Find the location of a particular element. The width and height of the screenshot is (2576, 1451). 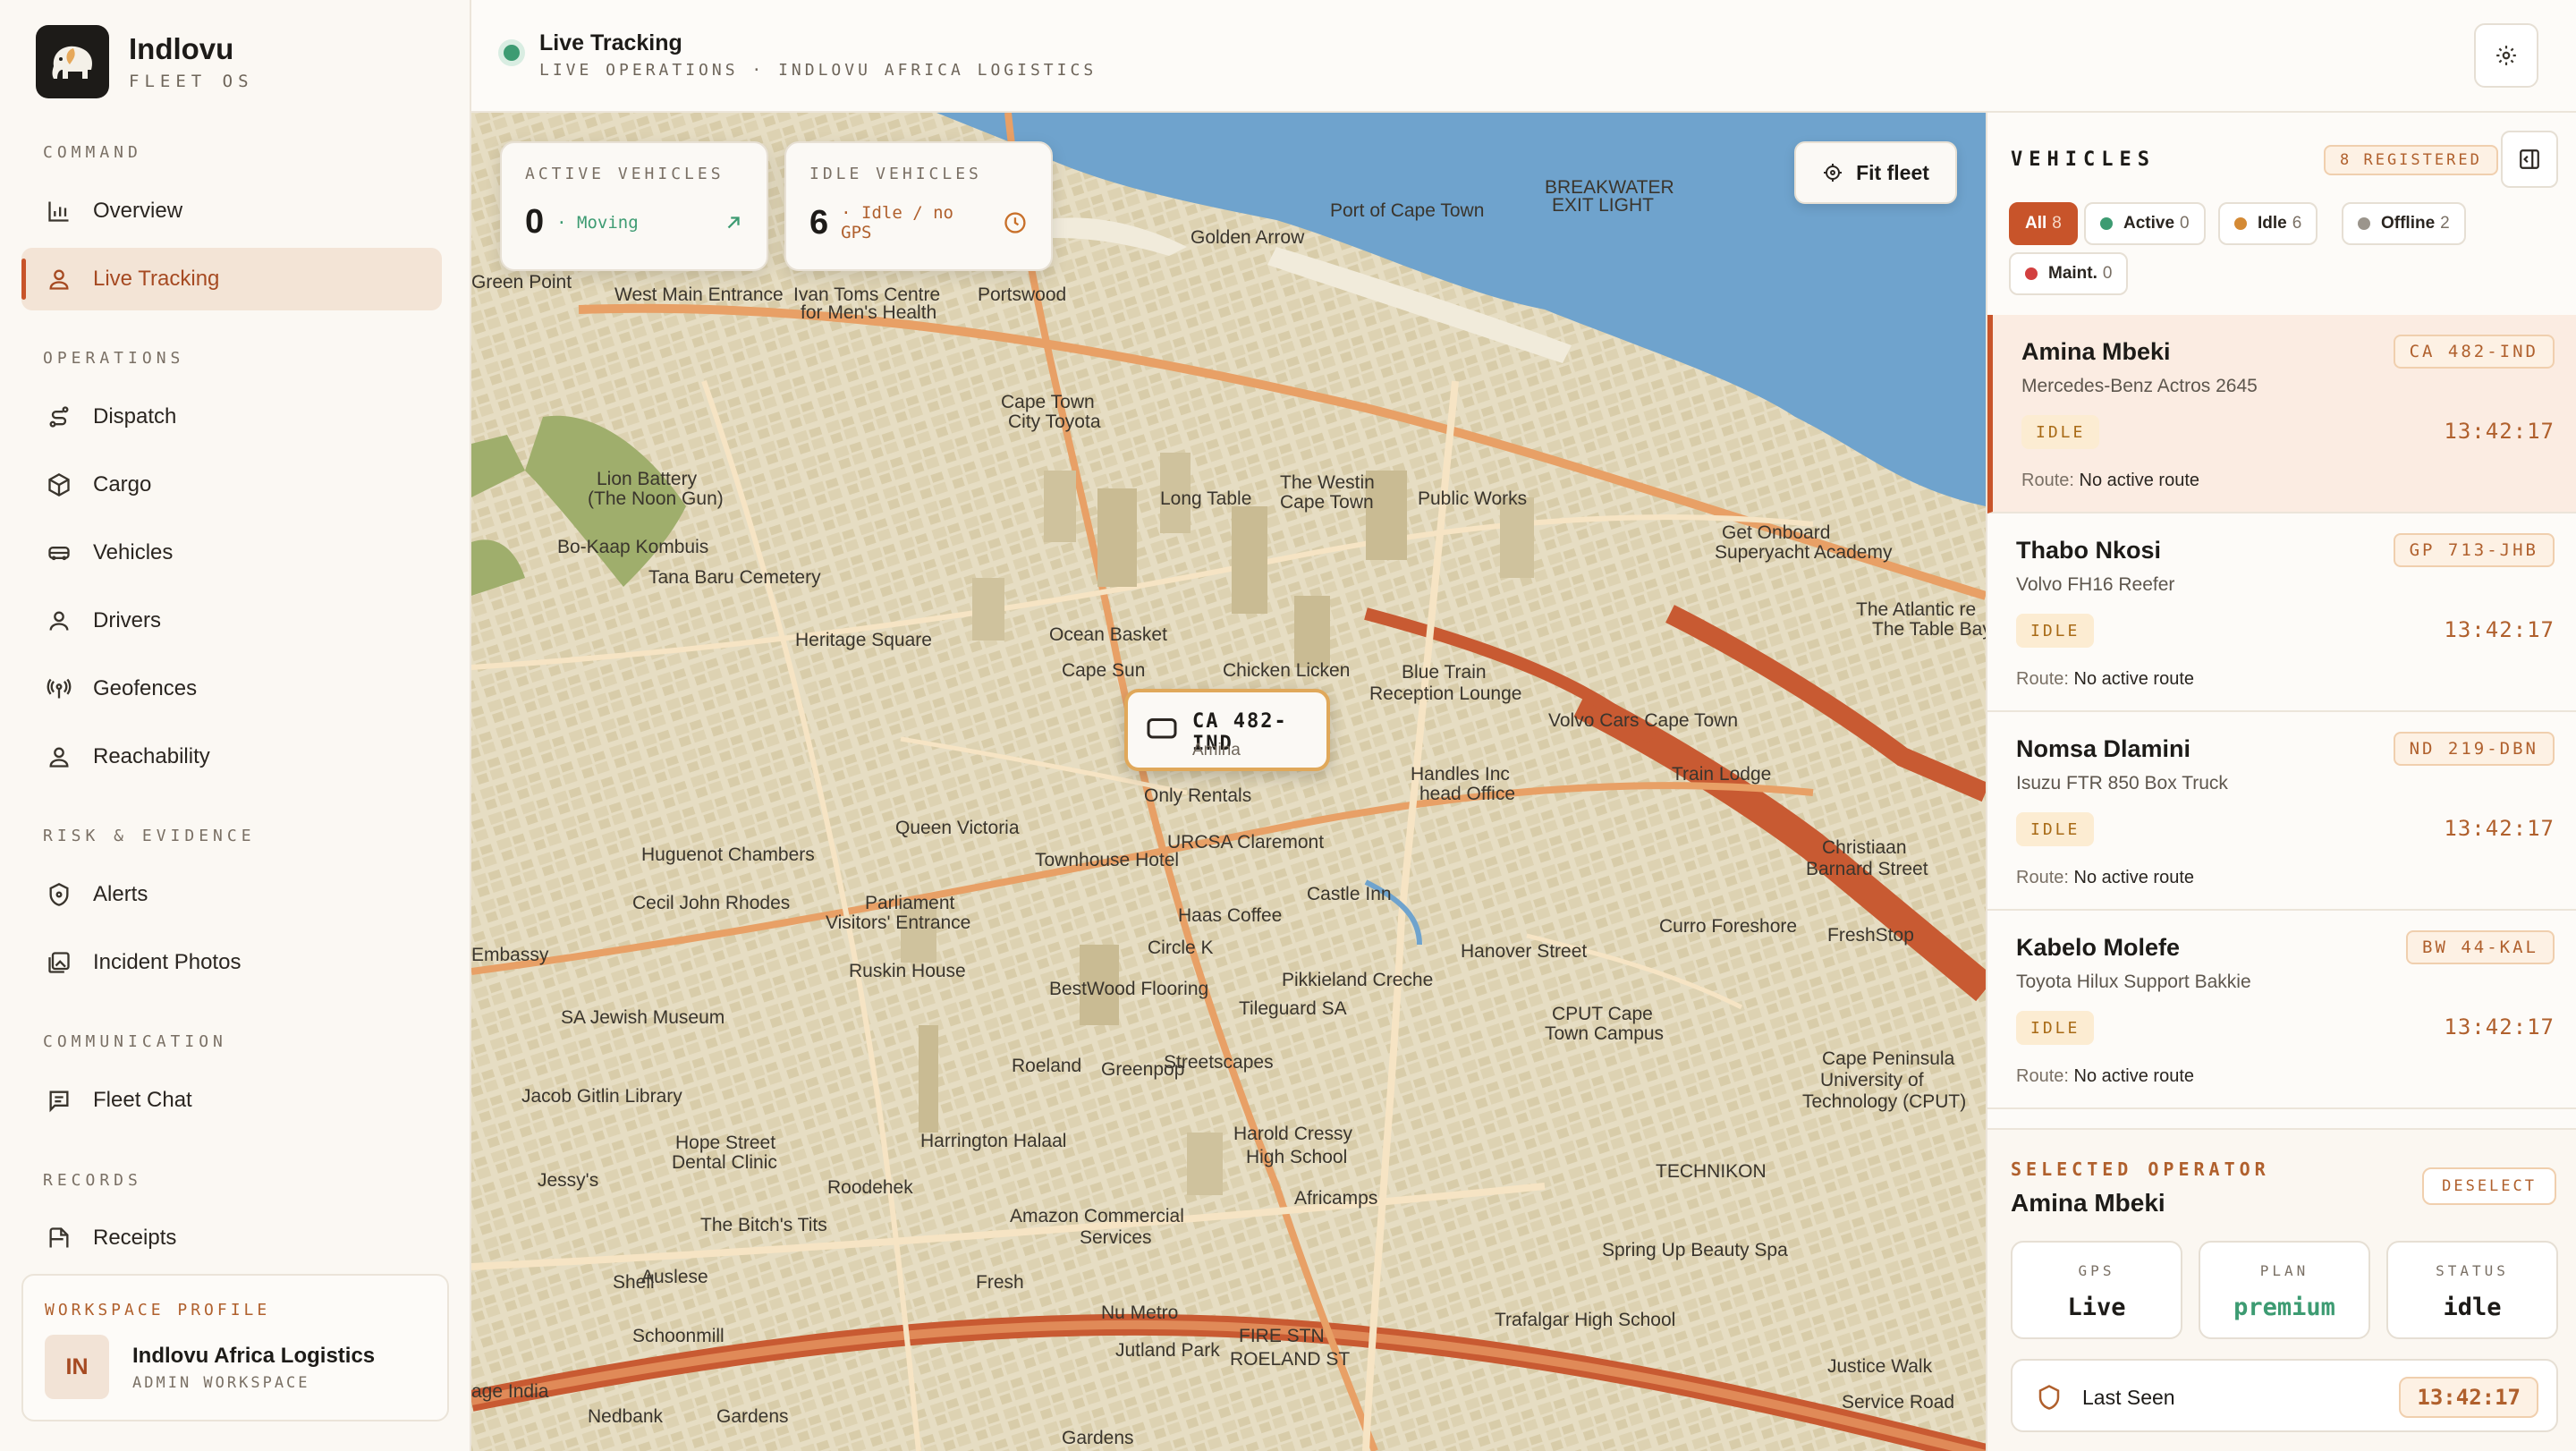

fit-fleet-button: Fit fleet is located at coordinates (1875, 172).